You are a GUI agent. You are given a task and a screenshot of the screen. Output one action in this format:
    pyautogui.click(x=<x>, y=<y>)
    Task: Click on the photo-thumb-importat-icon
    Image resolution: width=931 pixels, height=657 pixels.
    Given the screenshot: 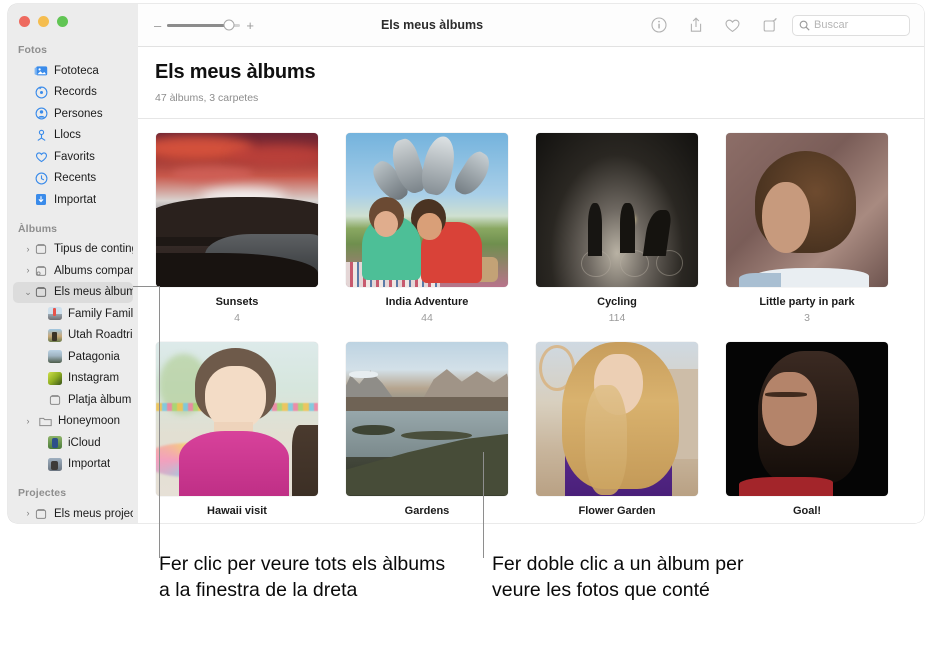 What is the action you would take?
    pyautogui.click(x=55, y=464)
    